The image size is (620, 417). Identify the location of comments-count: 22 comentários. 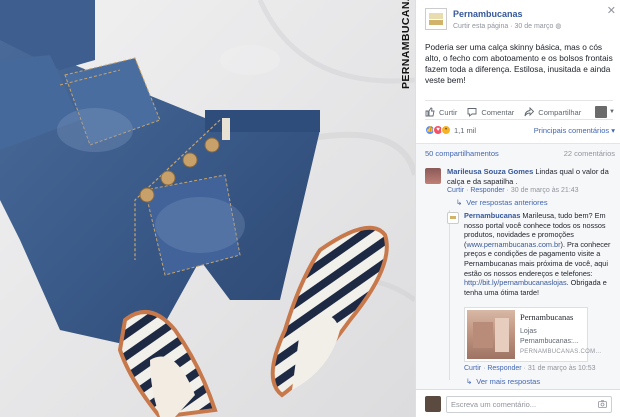
(589, 153).